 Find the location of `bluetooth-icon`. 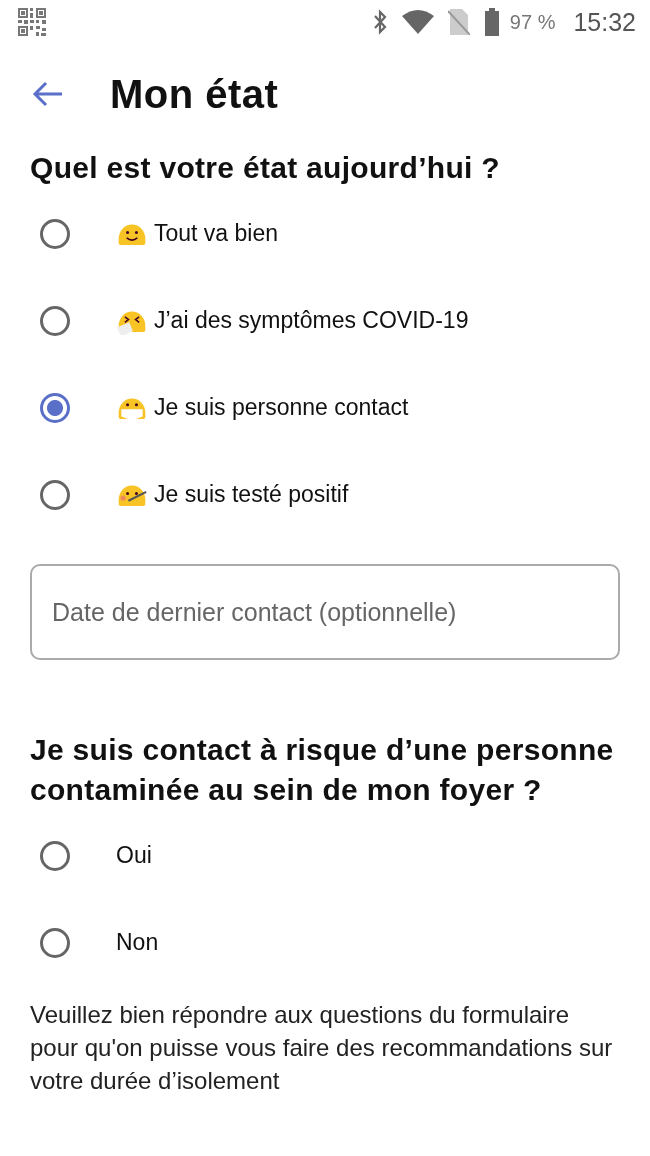

bluetooth-icon is located at coordinates (379, 22).